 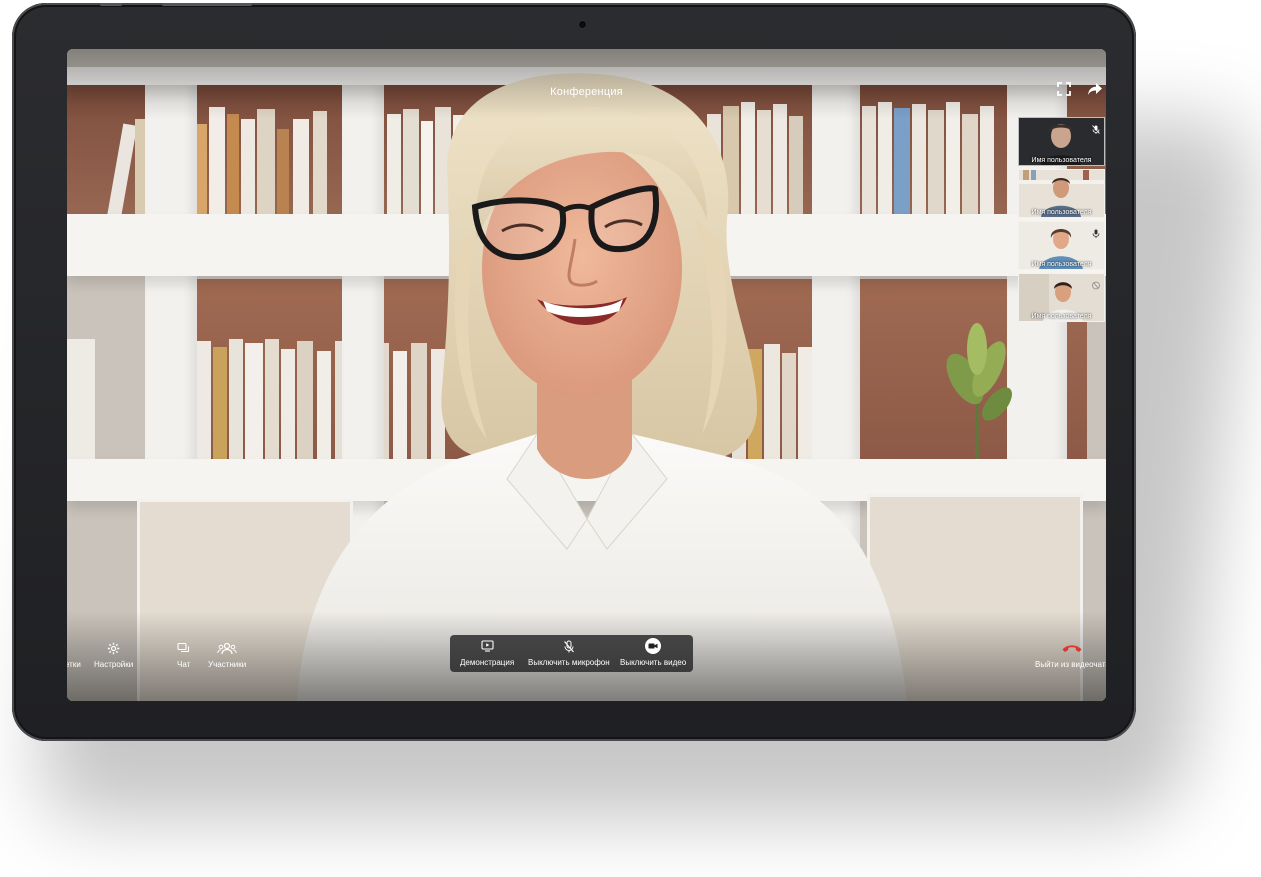 I want to click on participants-button: Участники, so click(x=227, y=655).